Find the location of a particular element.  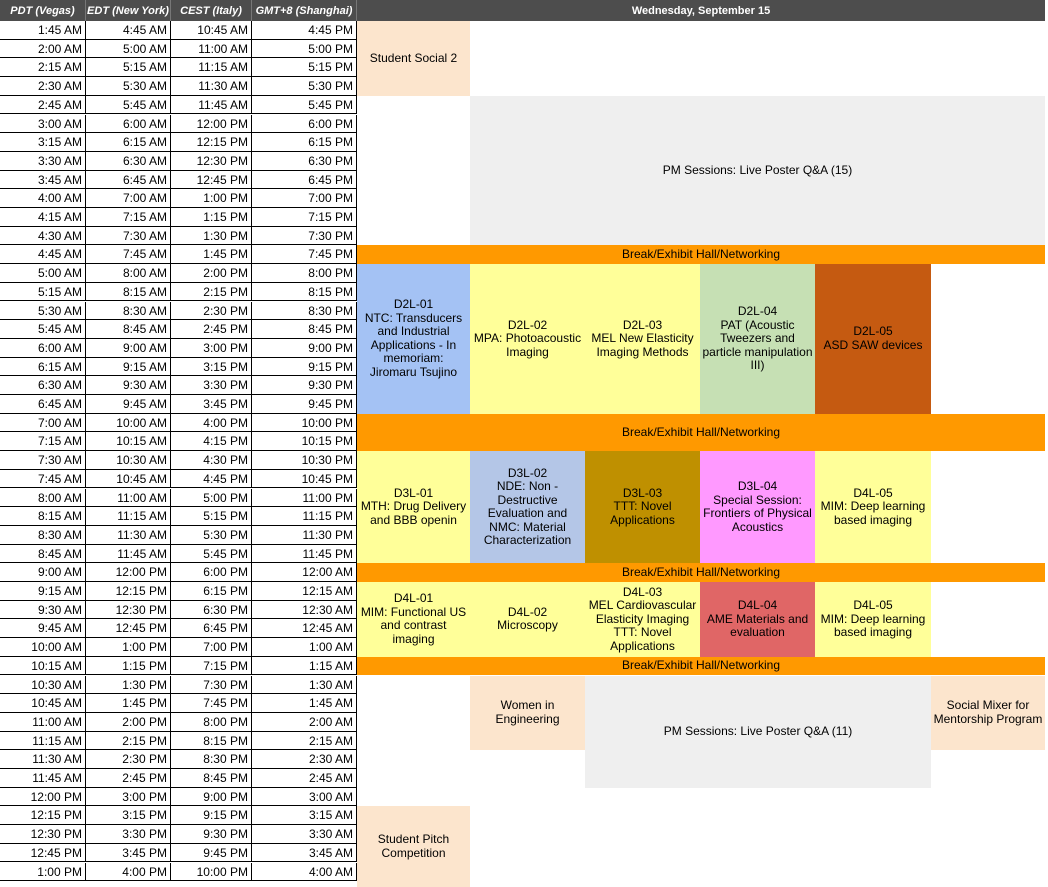

time-cell: 1:00 PM is located at coordinates (211, 198).